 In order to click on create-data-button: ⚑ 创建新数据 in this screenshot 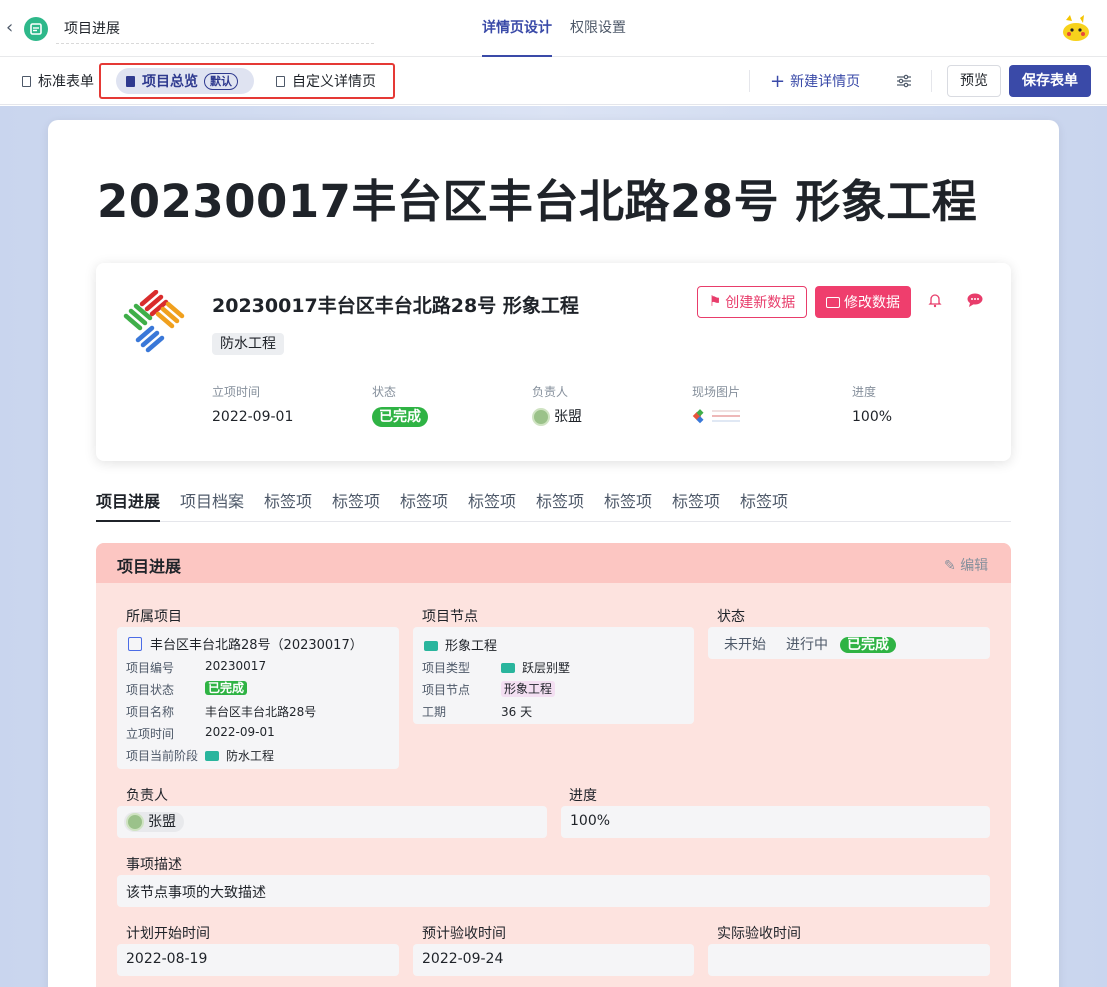, I will do `click(752, 302)`.